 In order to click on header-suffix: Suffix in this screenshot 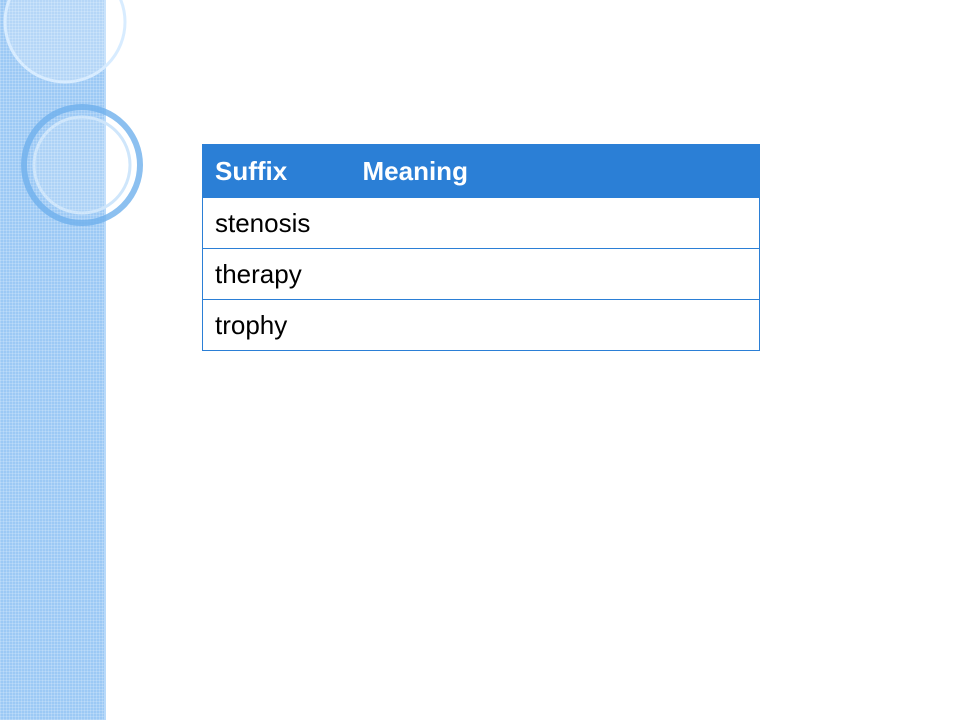, I will do `click(276, 171)`.